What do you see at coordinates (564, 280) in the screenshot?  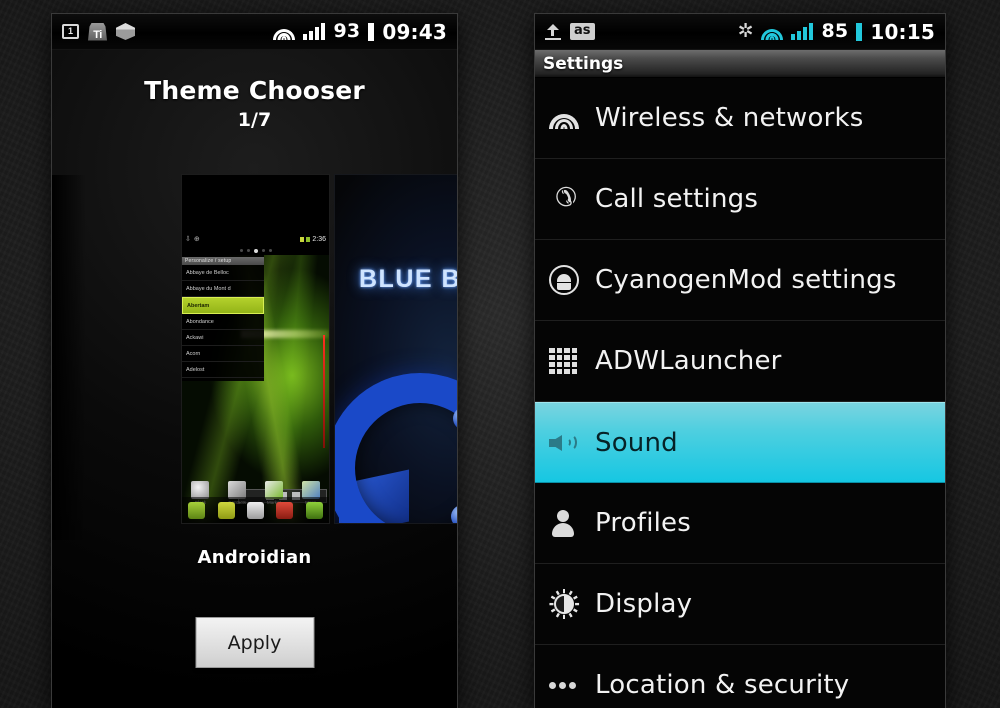 I see `cyanogenmod-icon` at bounding box center [564, 280].